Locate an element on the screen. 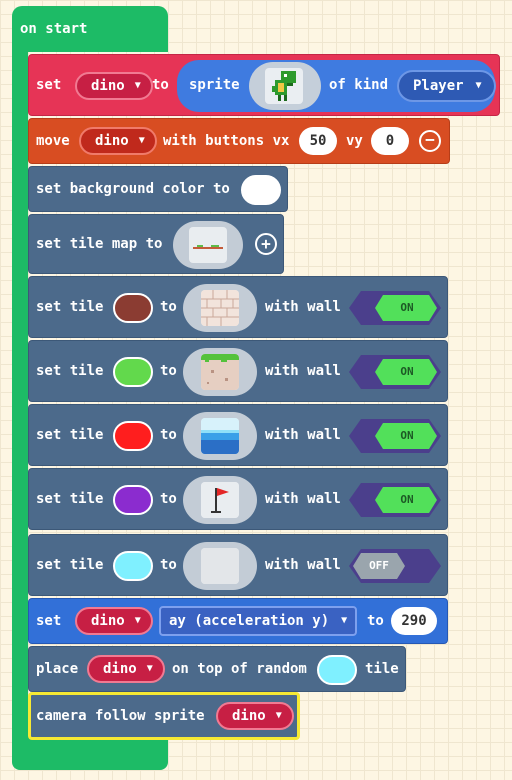 The height and width of the screenshot is (780, 512). place-label: place is located at coordinates (57, 669).